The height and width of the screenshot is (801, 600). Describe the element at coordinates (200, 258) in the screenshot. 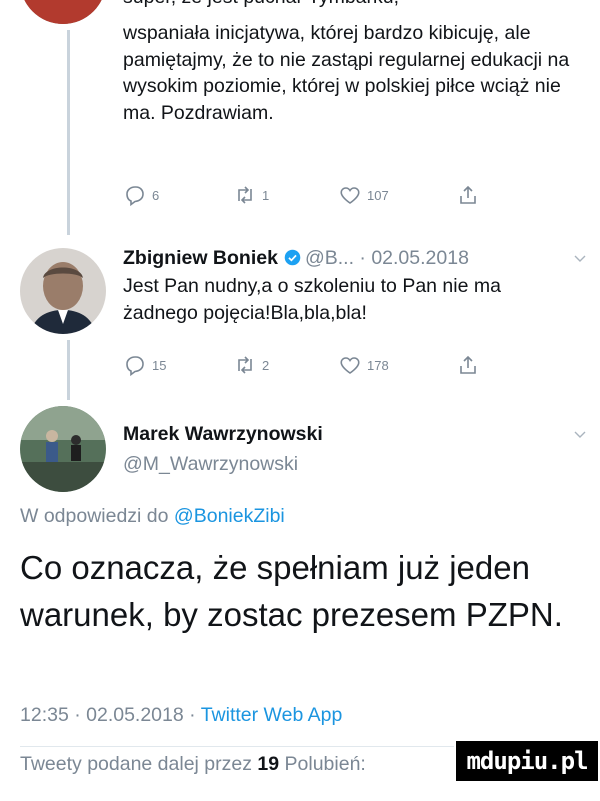

I see `author-name: Zbigniew Boniek` at that location.